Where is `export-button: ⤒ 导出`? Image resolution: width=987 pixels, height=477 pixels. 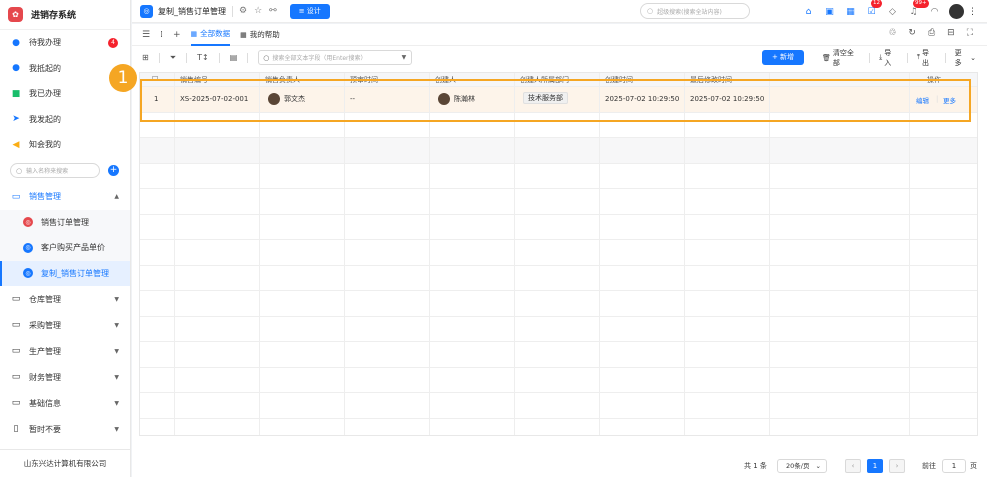
export-button: ⤒ 导出 is located at coordinates (926, 58).